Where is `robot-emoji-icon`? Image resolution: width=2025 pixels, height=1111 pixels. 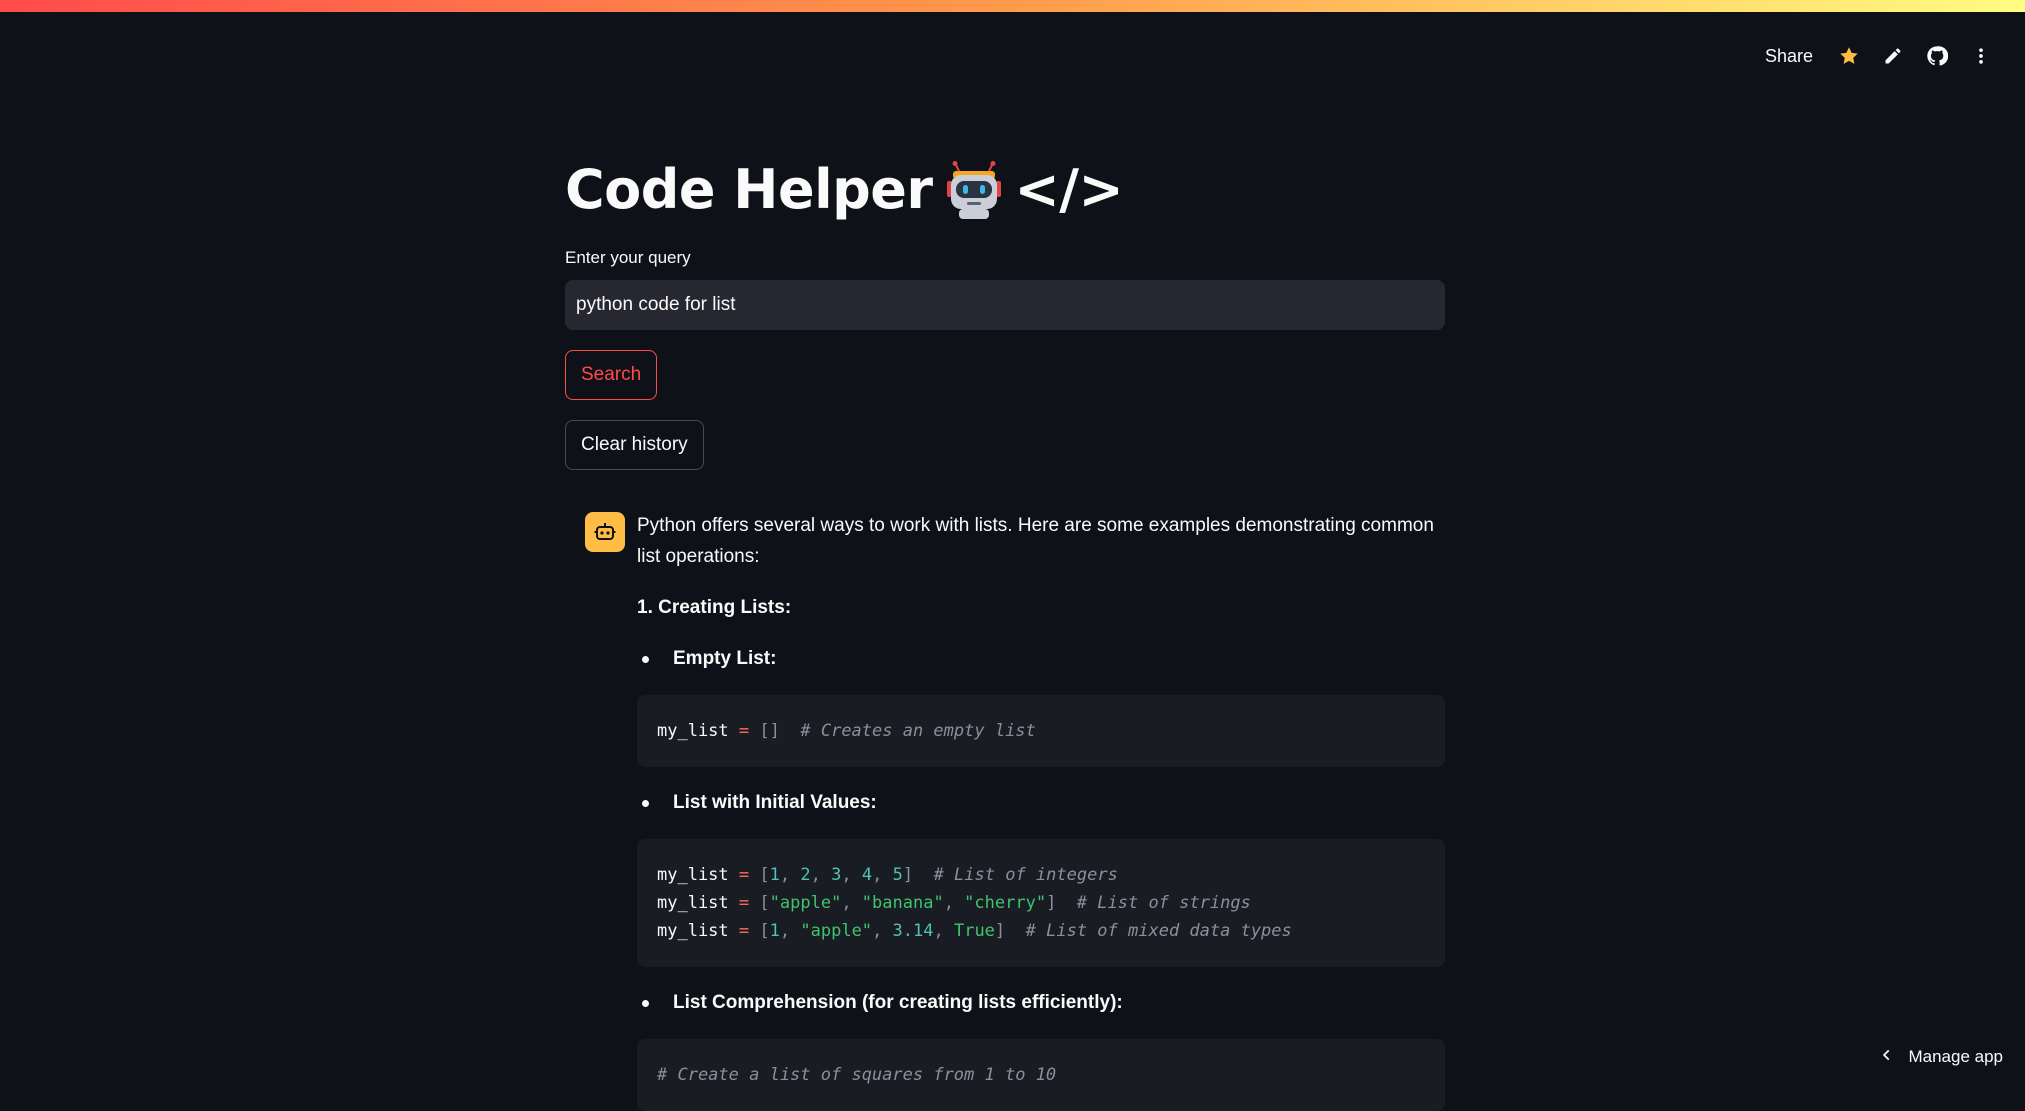 robot-emoji-icon is located at coordinates (974, 190).